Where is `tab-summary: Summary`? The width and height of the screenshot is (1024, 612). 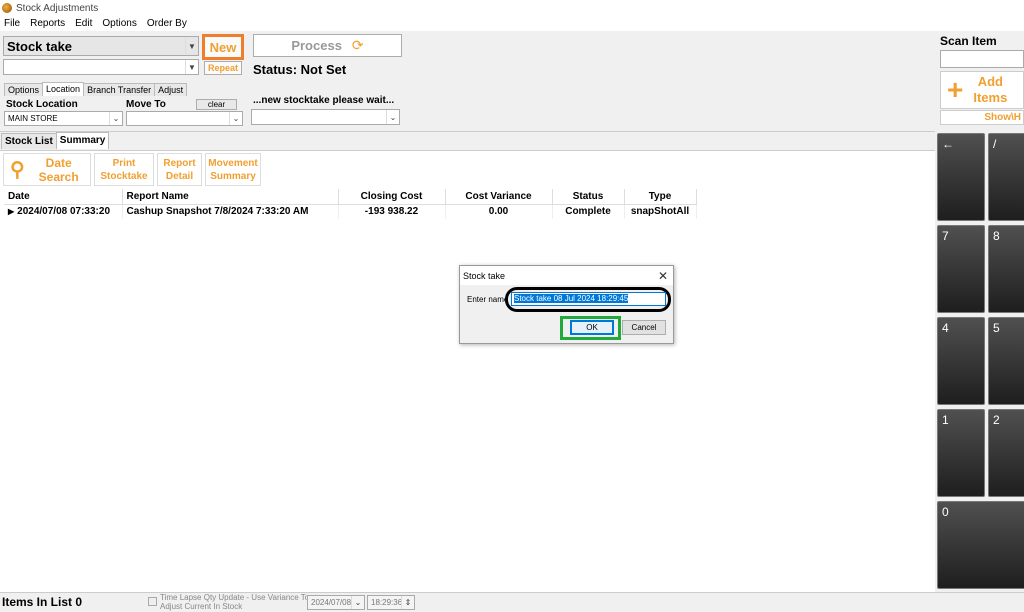
tab-summary: Summary is located at coordinates (82, 140).